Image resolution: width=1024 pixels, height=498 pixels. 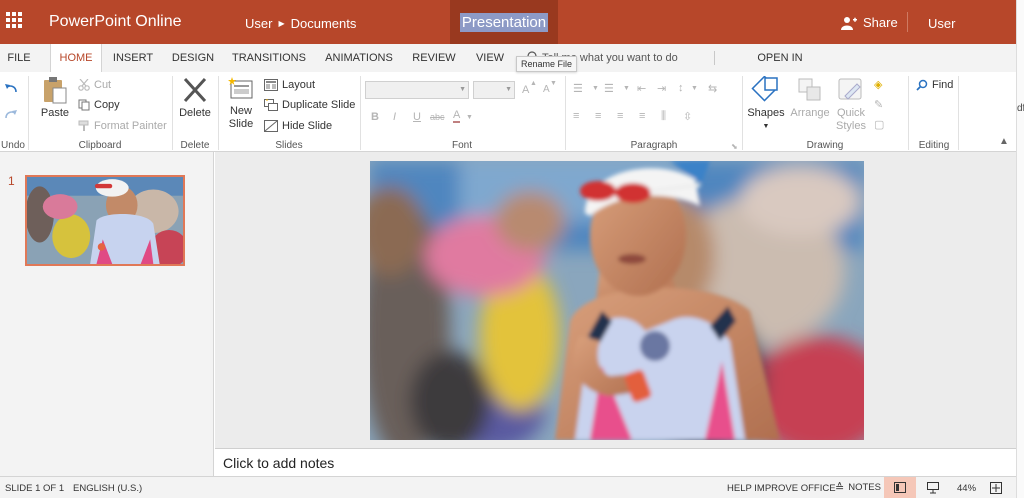 I want to click on delete-x-icon, so click(x=195, y=90).